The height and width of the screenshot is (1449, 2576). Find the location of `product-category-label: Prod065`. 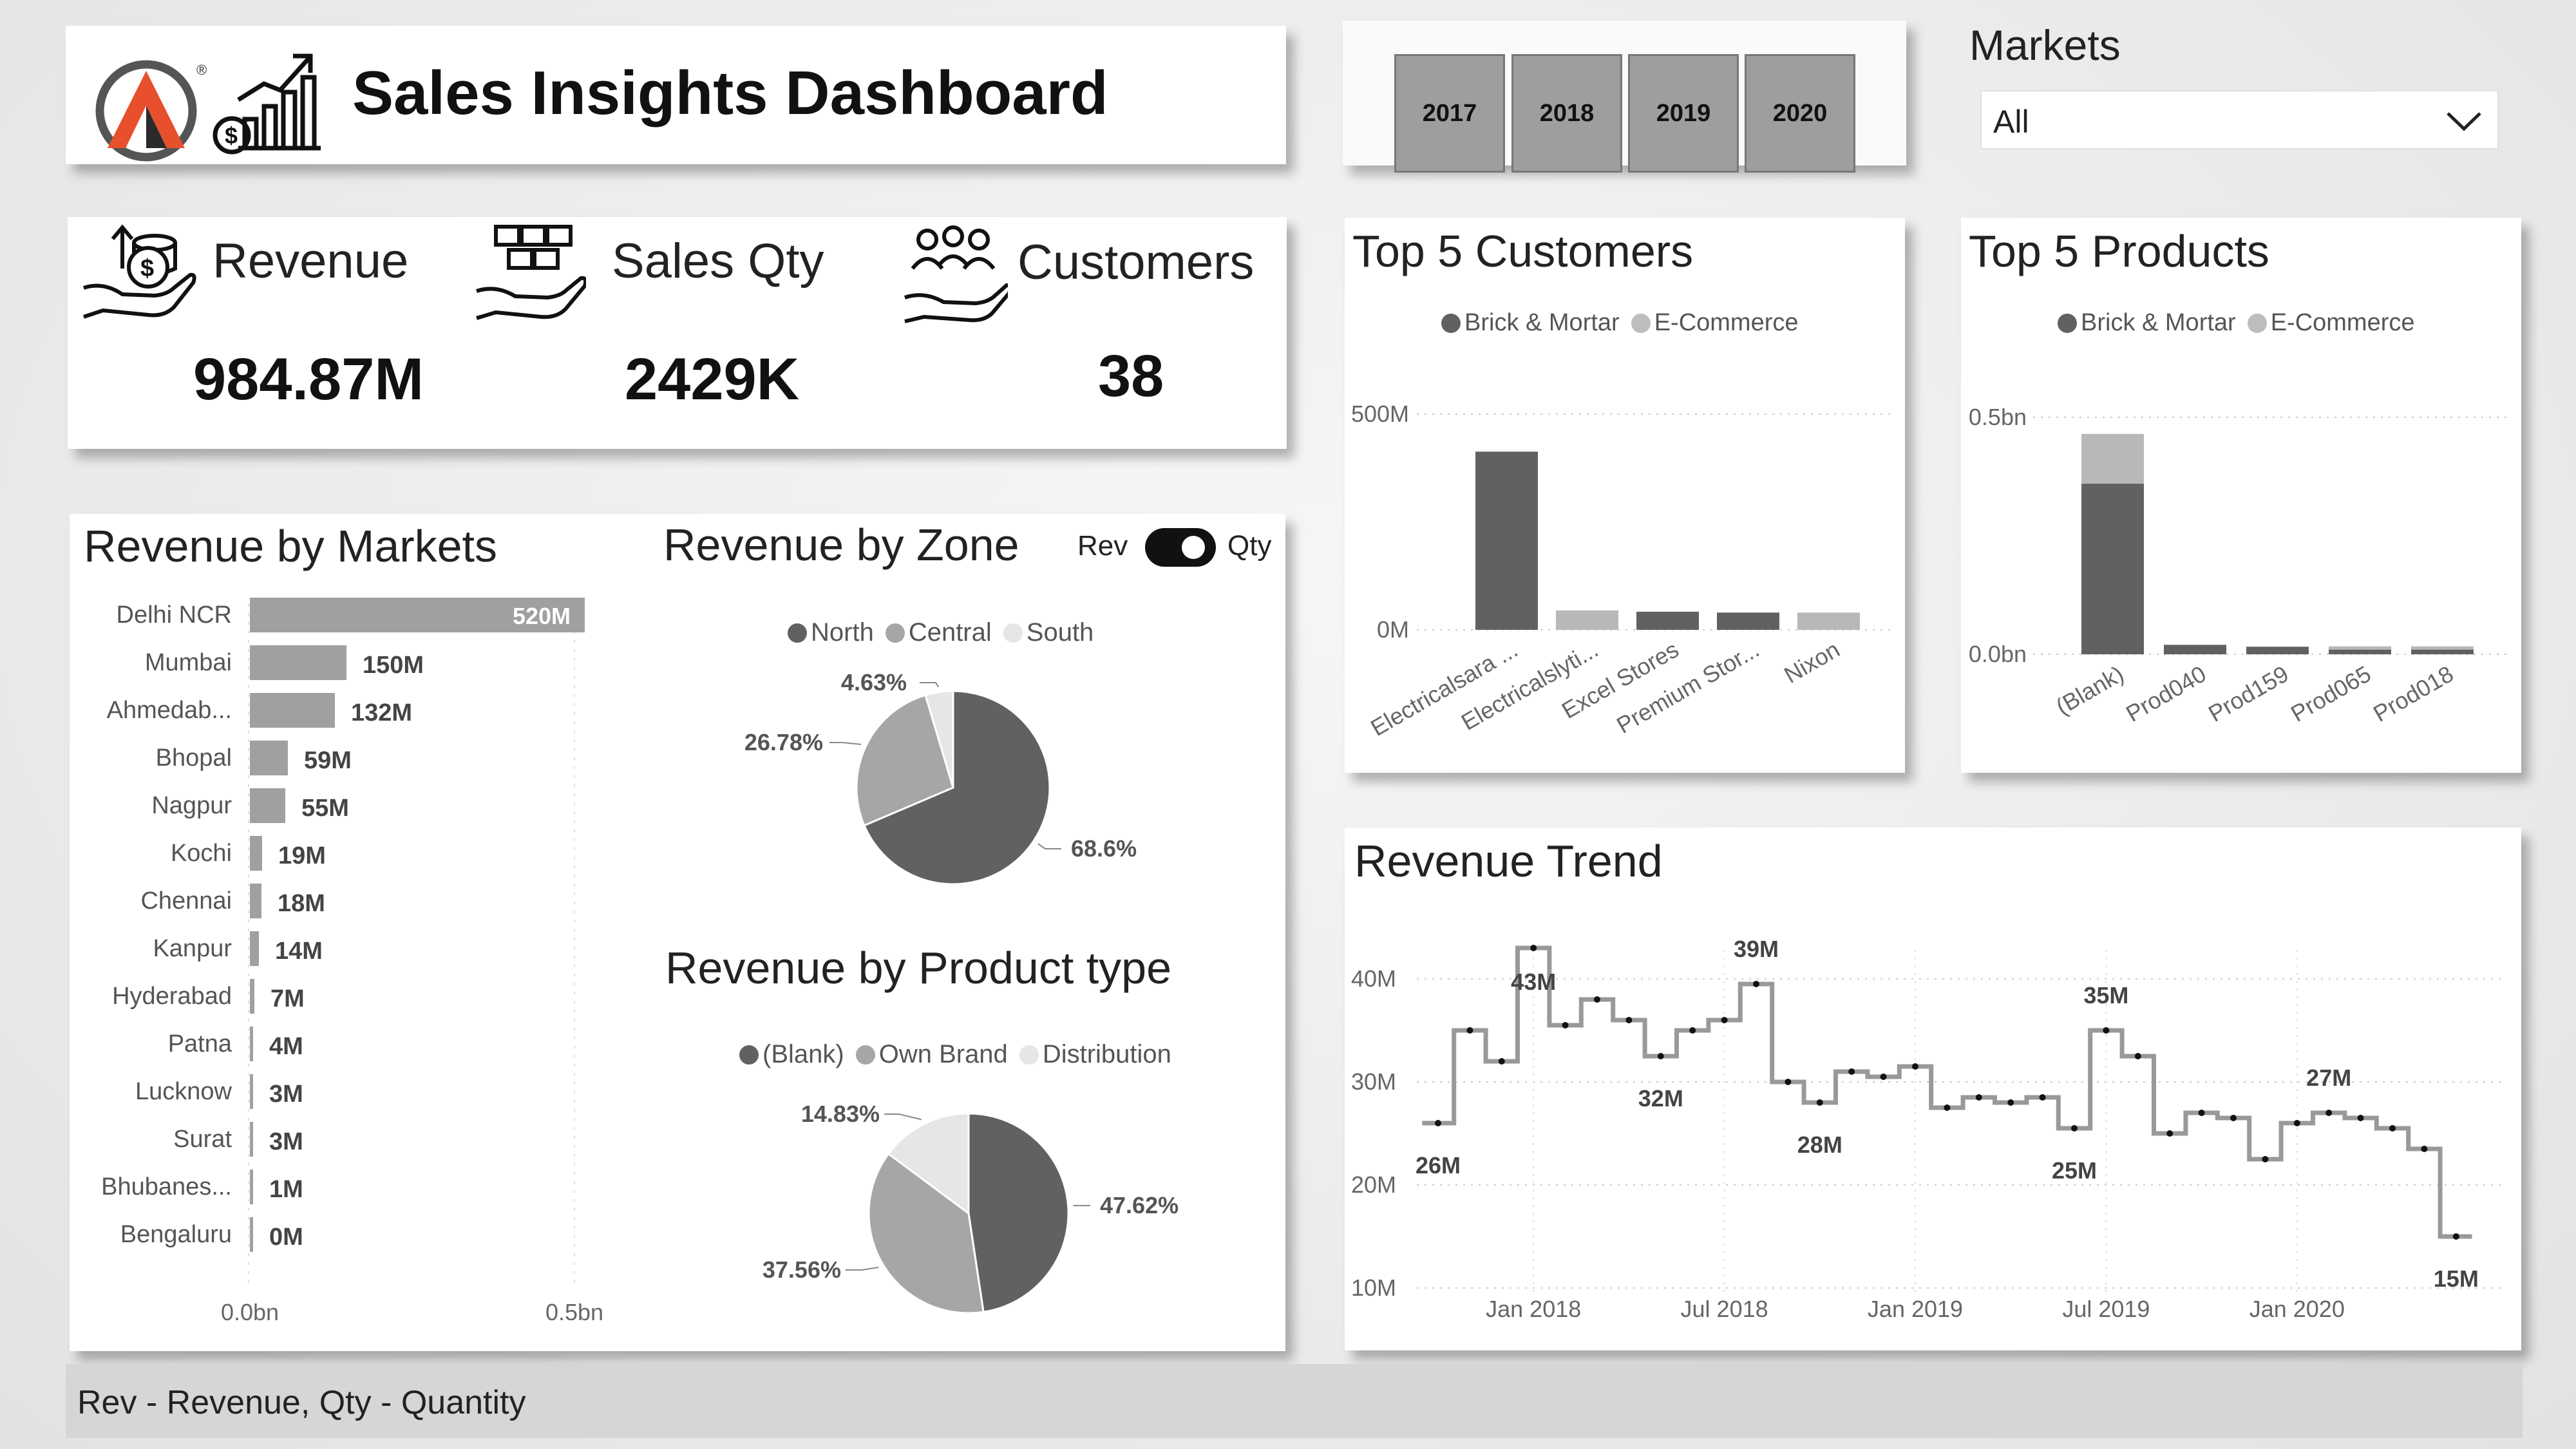

product-category-label: Prod065 is located at coordinates (2330, 693).